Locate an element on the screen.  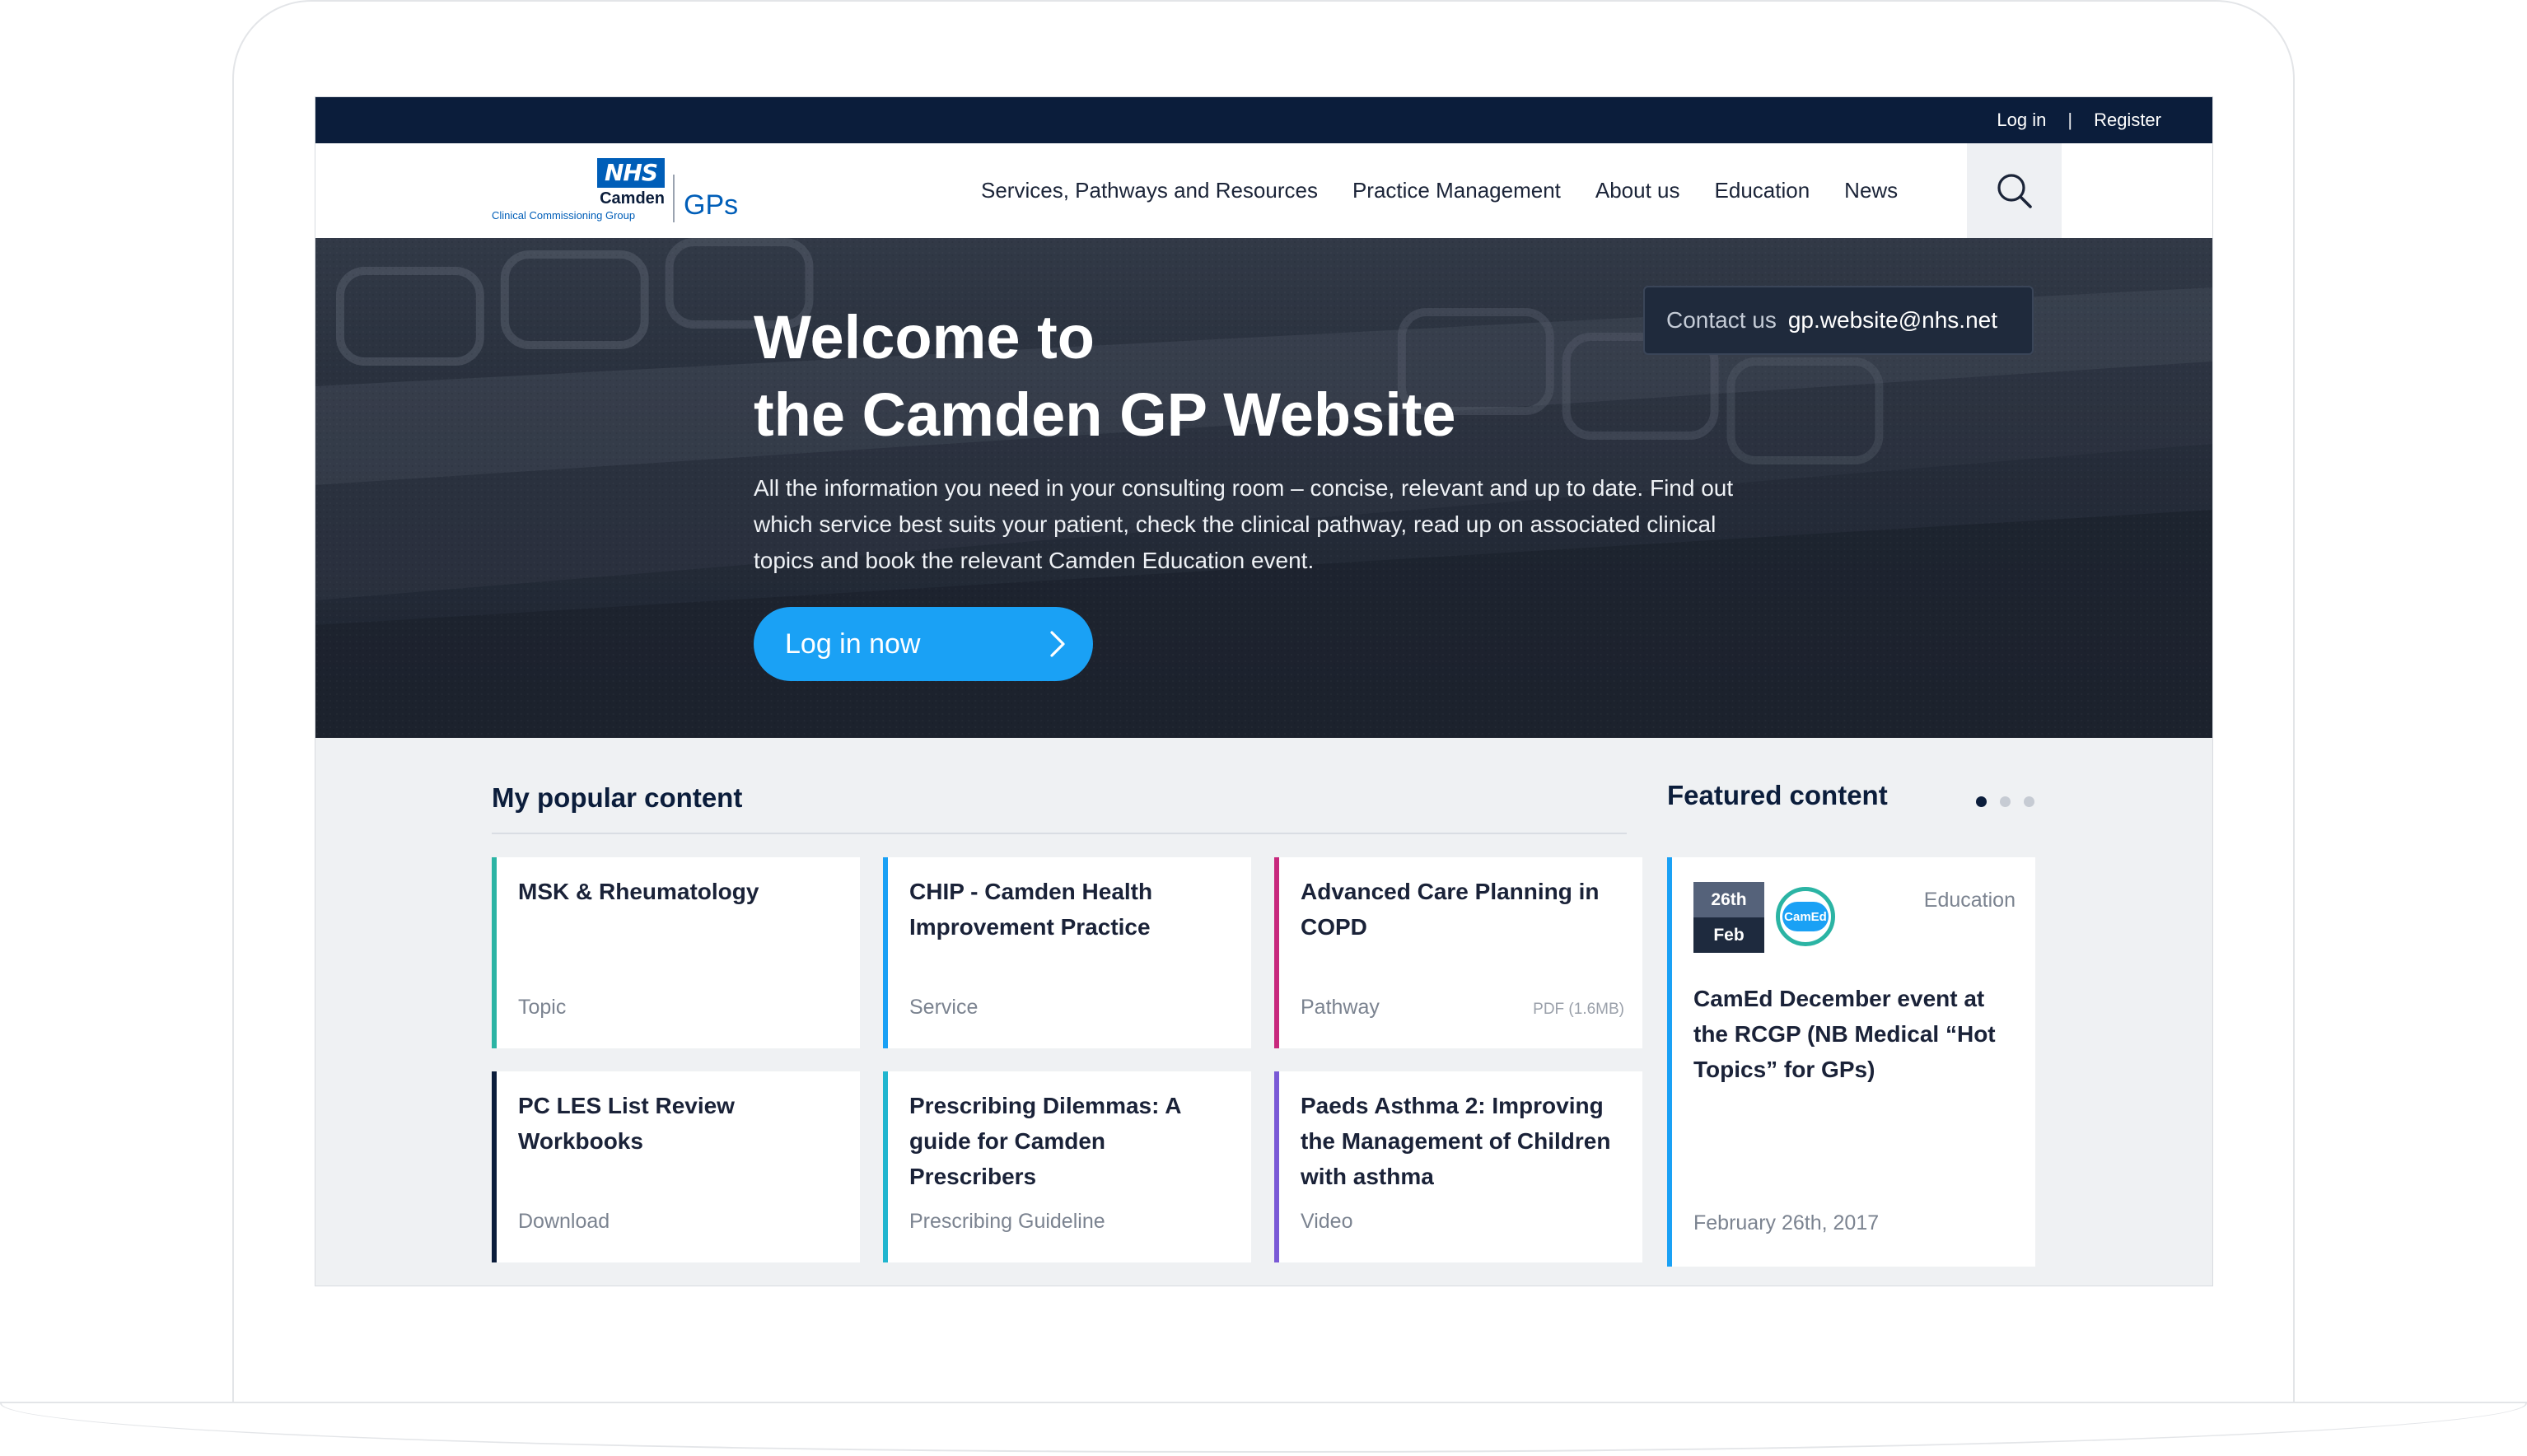
popular-content-heading: My popular content is located at coordinates (617, 797).